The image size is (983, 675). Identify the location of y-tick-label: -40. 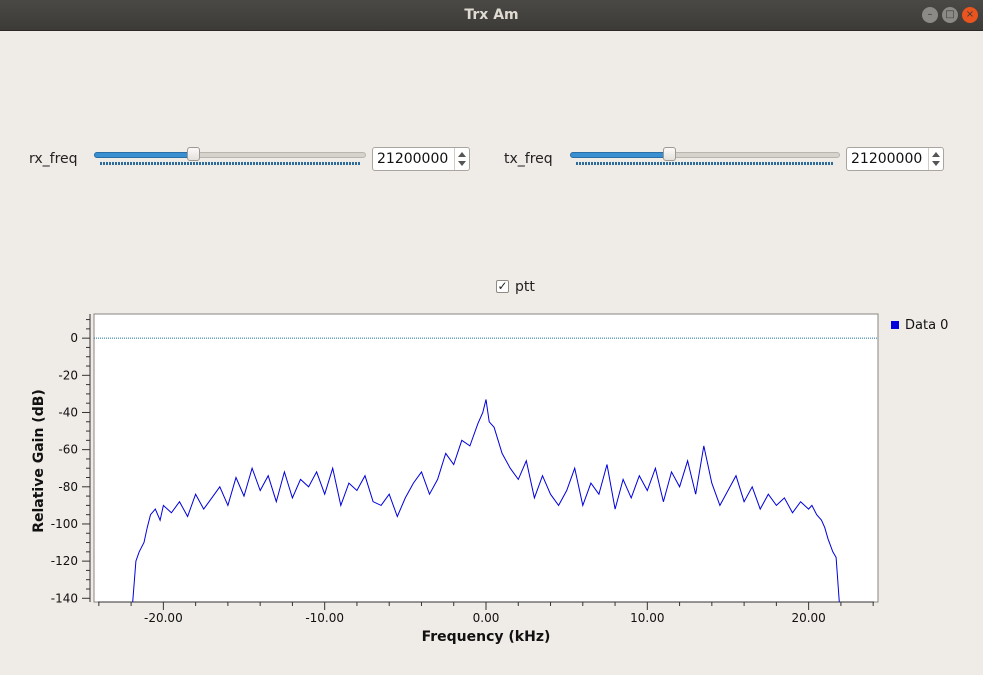
(68, 412).